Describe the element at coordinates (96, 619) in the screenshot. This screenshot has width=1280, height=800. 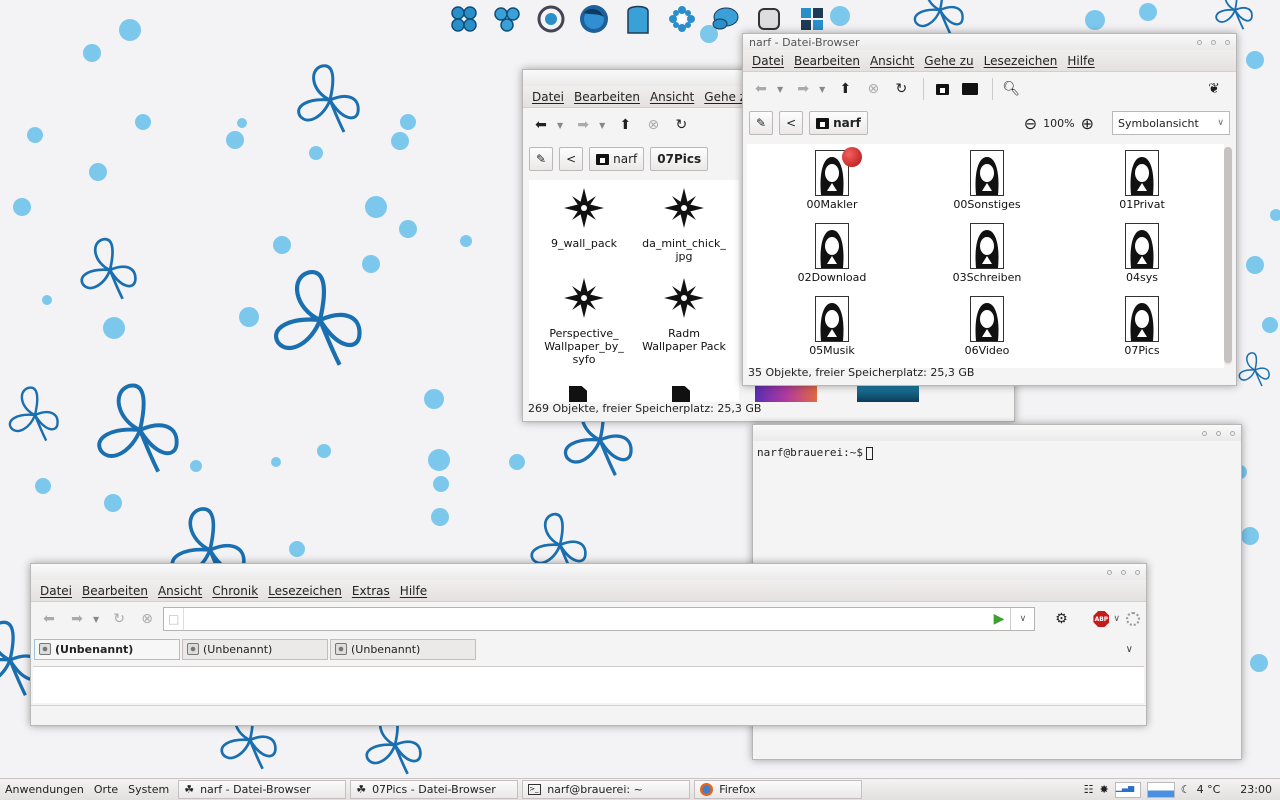
I see `history-chevron-down-icon: ▼` at that location.